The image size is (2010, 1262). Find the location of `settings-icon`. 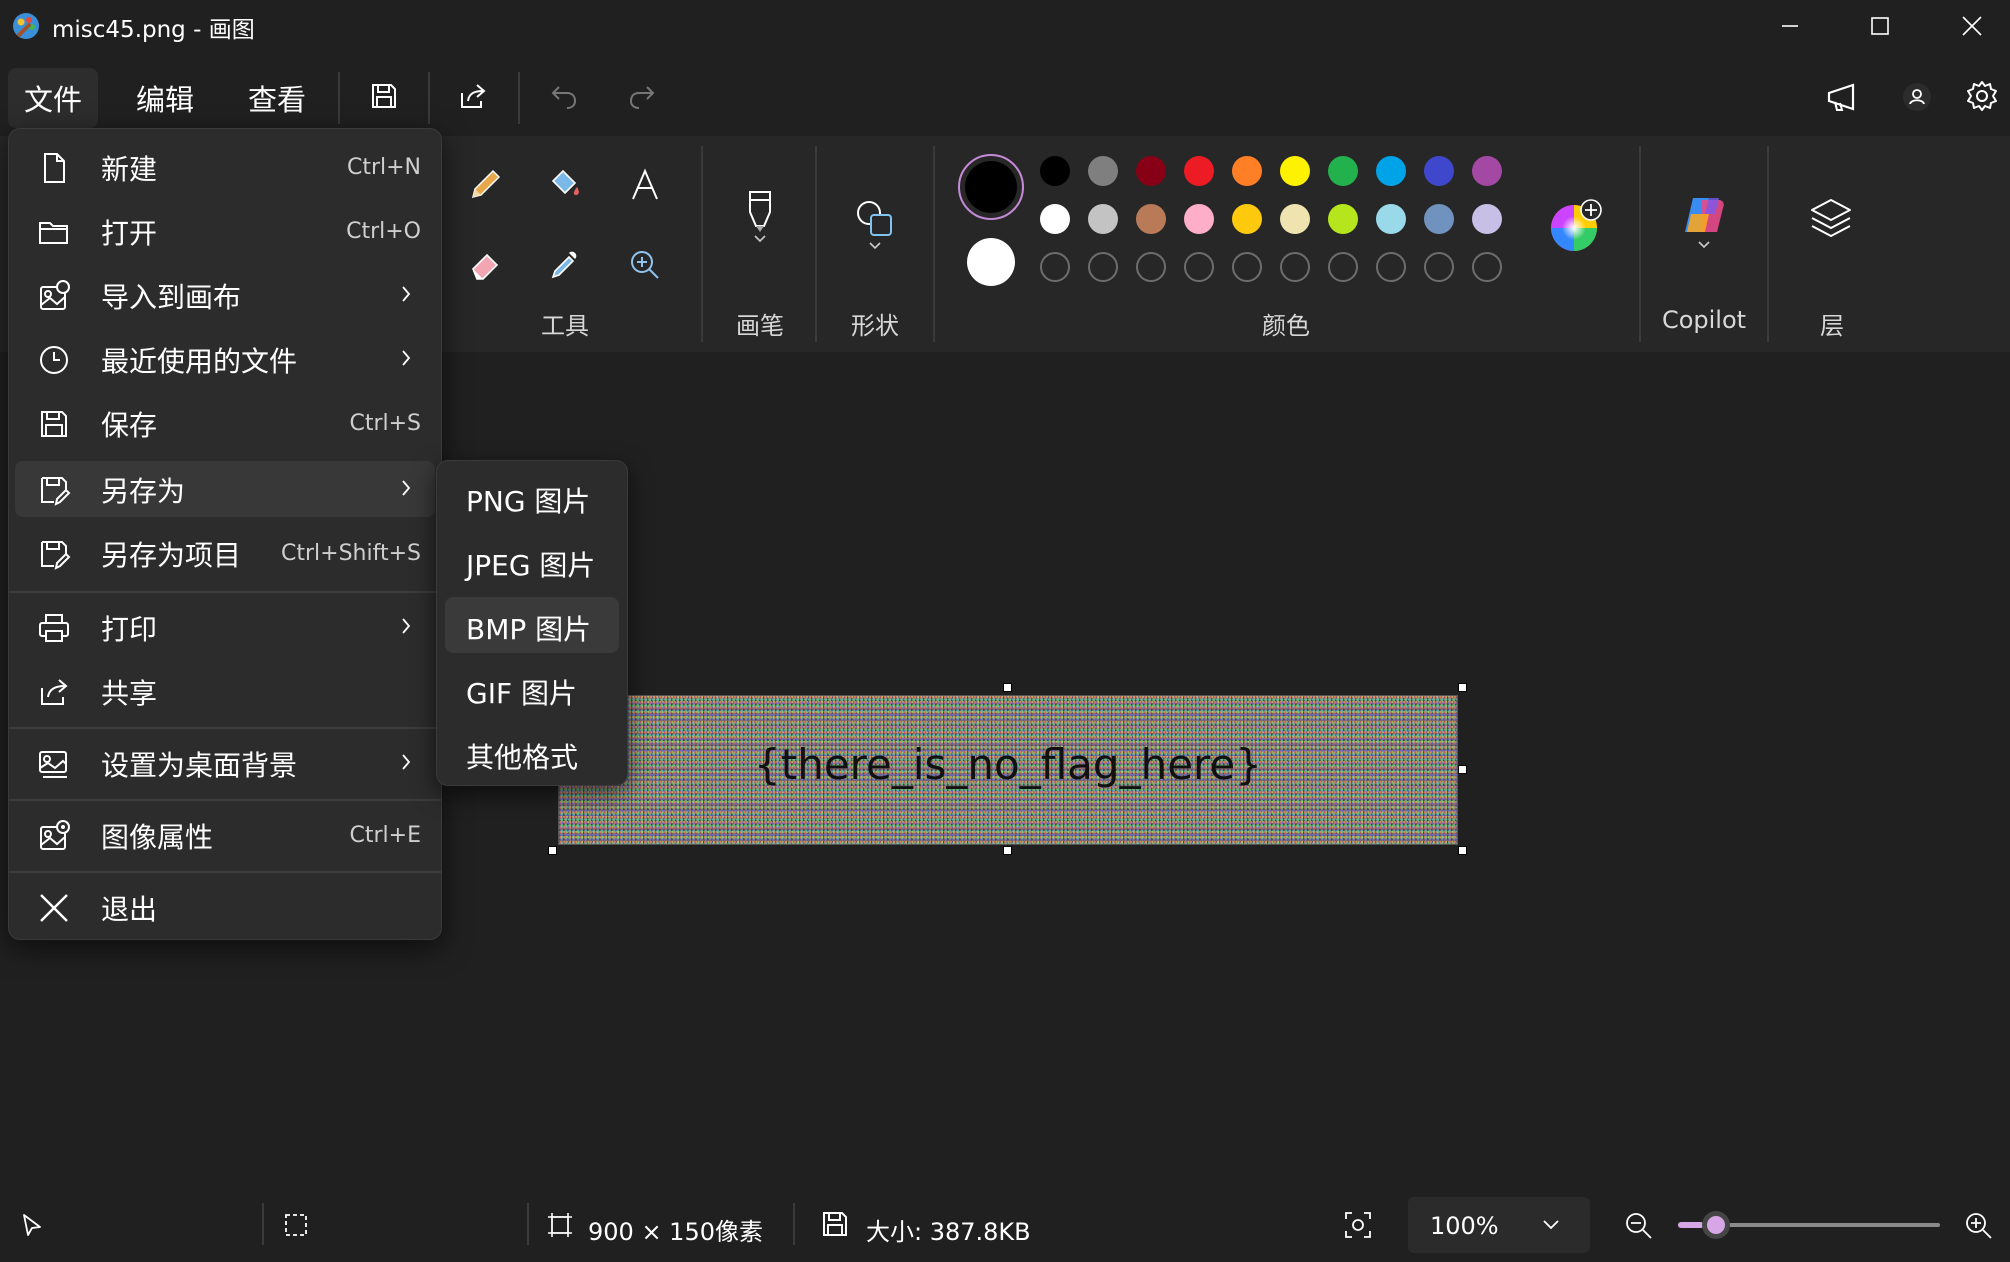

settings-icon is located at coordinates (1982, 96).